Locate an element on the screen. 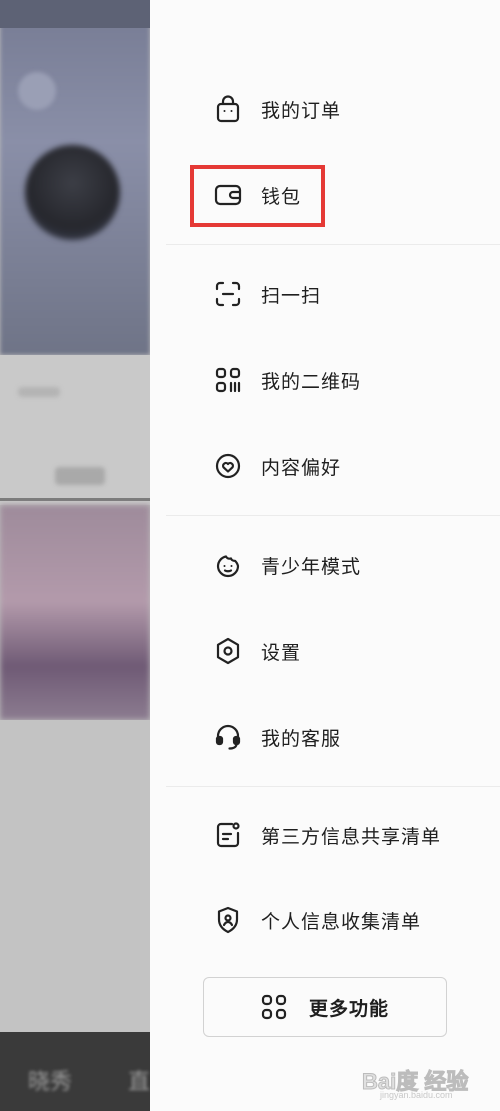 This screenshot has height=1111, width=500. menu-item-content-preference: 内容偏好 is located at coordinates (325, 466).